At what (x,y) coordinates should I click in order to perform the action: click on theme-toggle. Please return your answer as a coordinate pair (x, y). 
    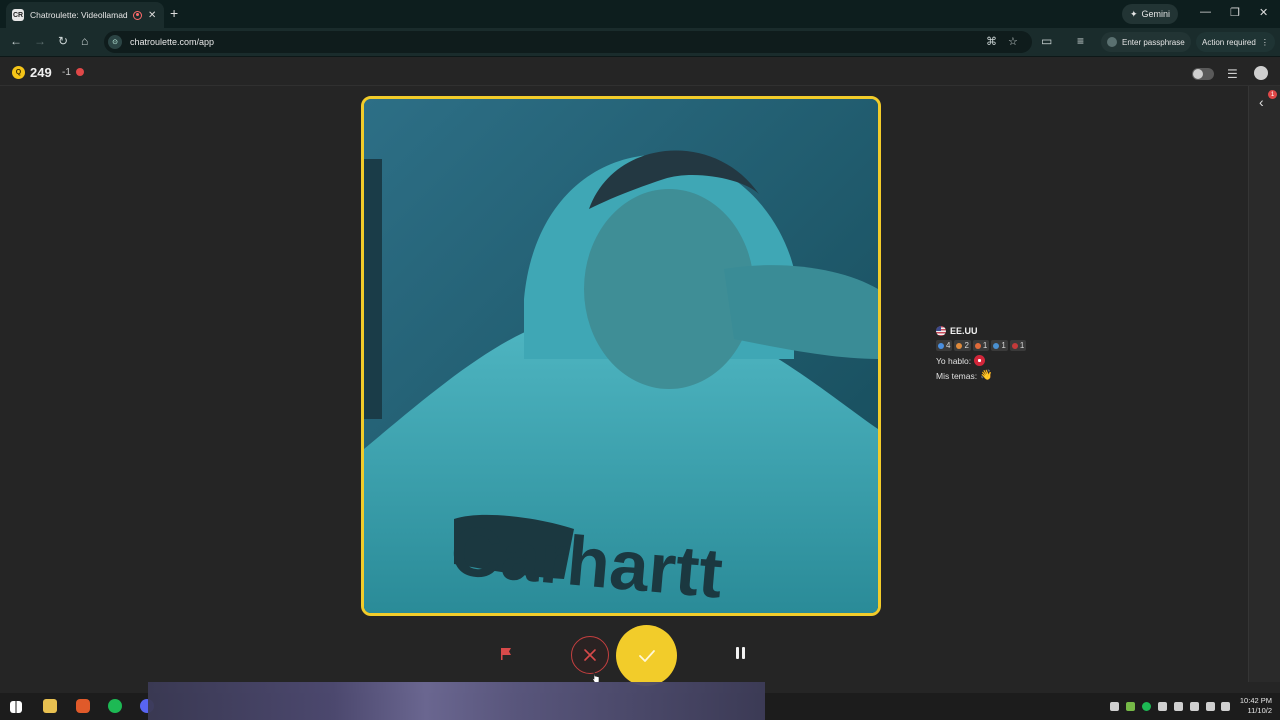
    Looking at the image, I should click on (1203, 74).